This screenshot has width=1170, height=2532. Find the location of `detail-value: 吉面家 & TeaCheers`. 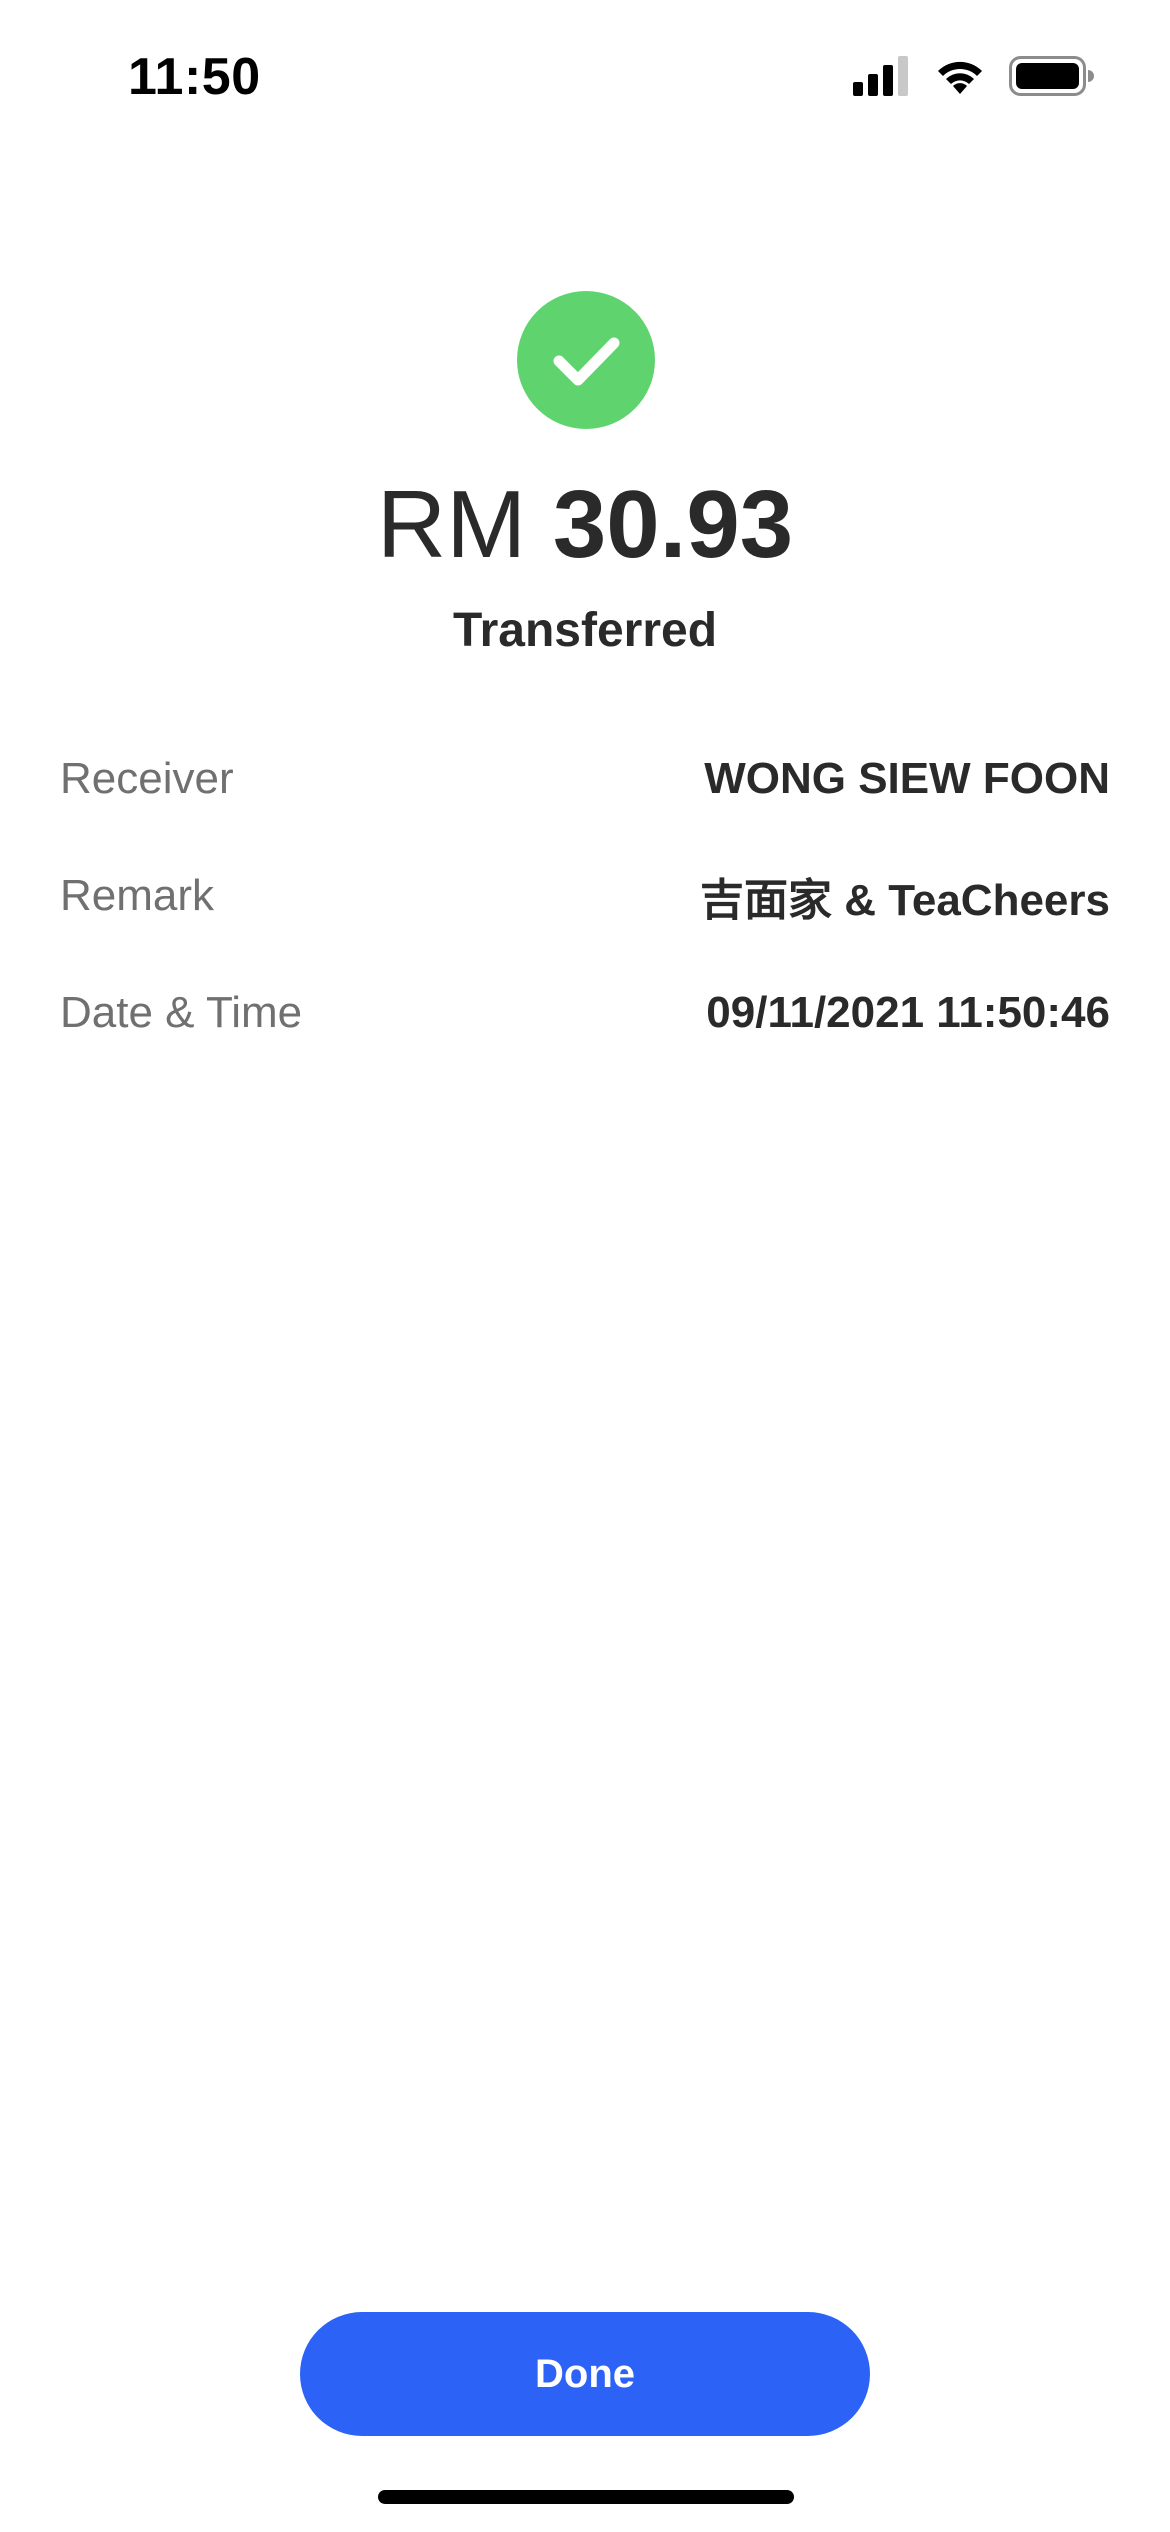

detail-value: 吉面家 & TeaCheers is located at coordinates (905, 900).